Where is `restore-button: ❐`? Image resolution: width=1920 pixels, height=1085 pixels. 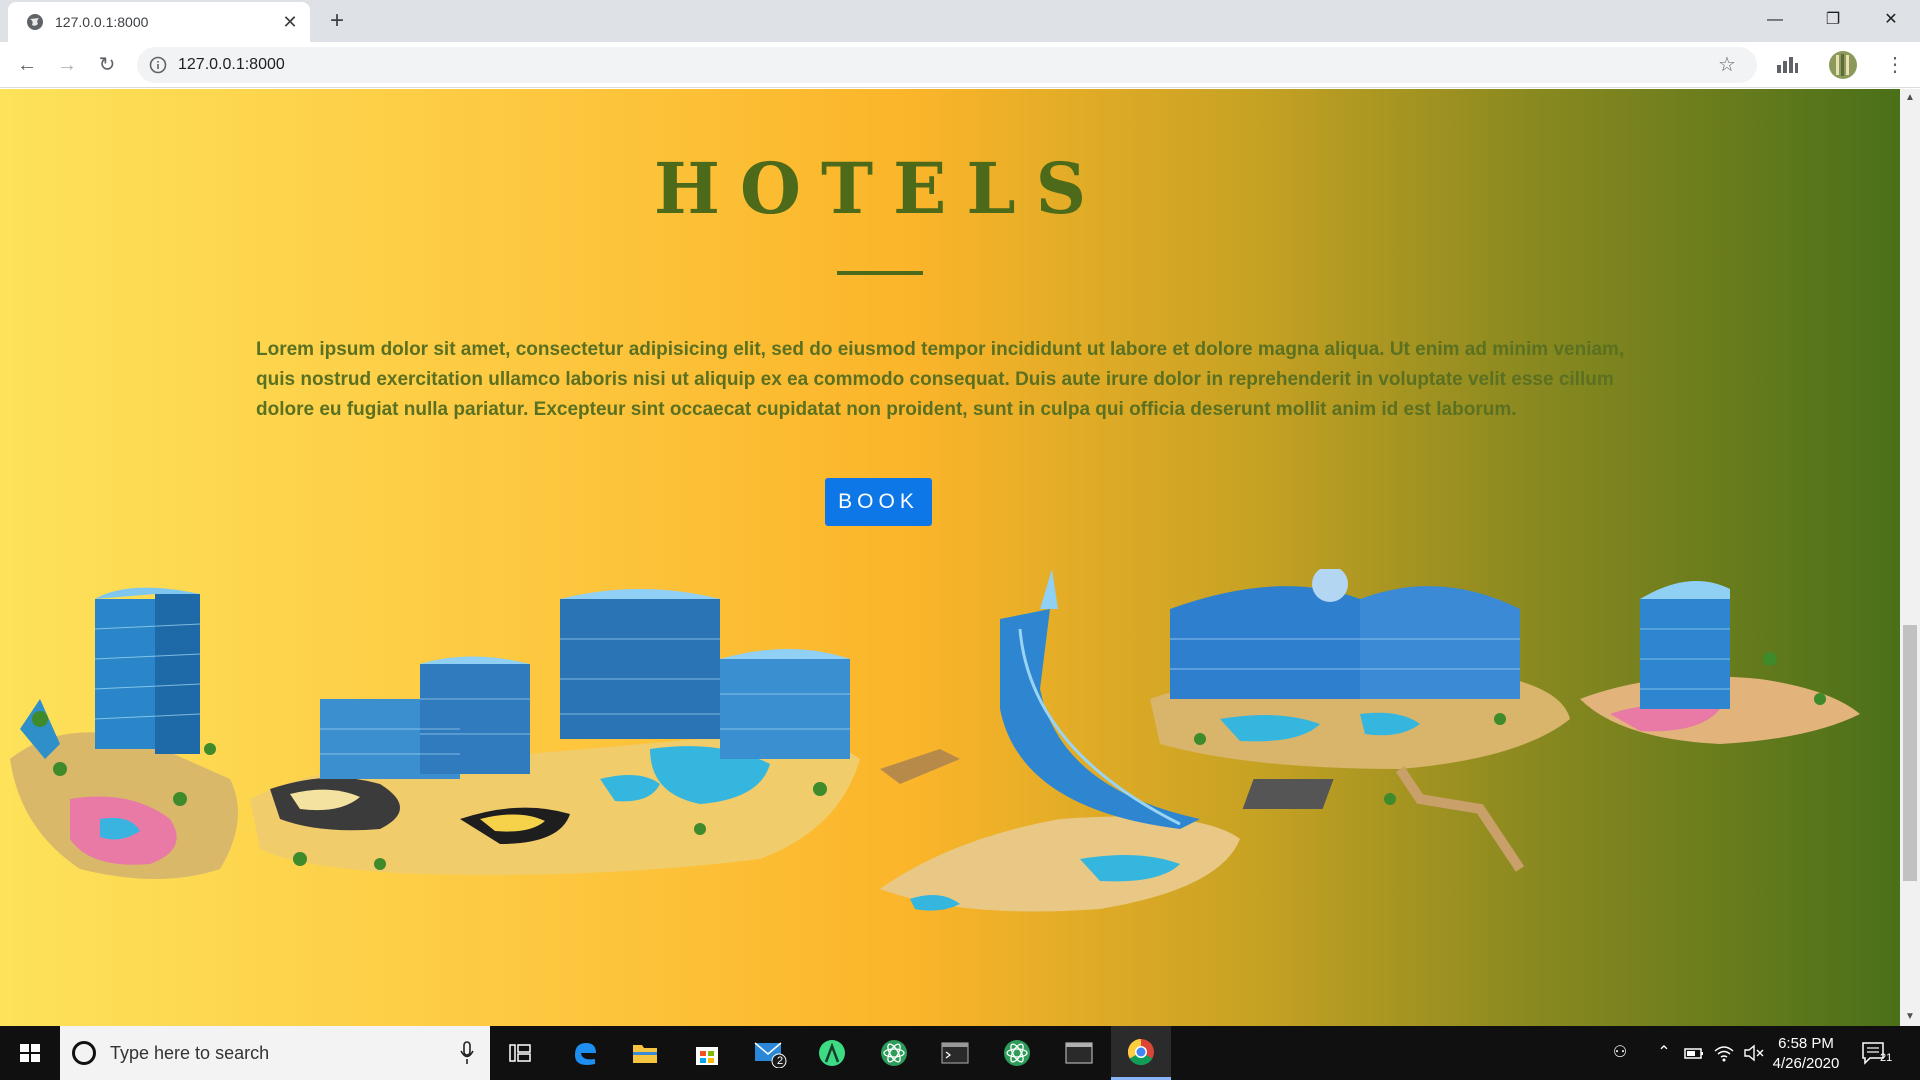
restore-button: ❐ is located at coordinates (1833, 20).